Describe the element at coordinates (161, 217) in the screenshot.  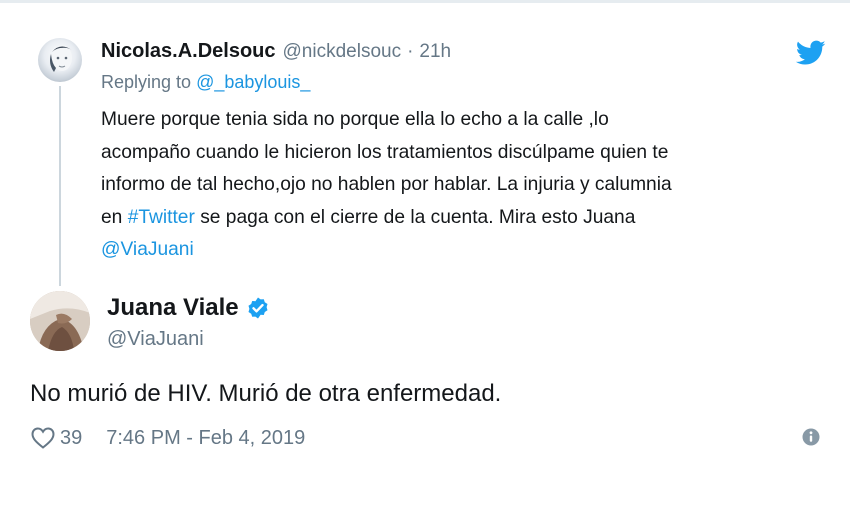
I see `hashtag-link: #Twitter` at that location.